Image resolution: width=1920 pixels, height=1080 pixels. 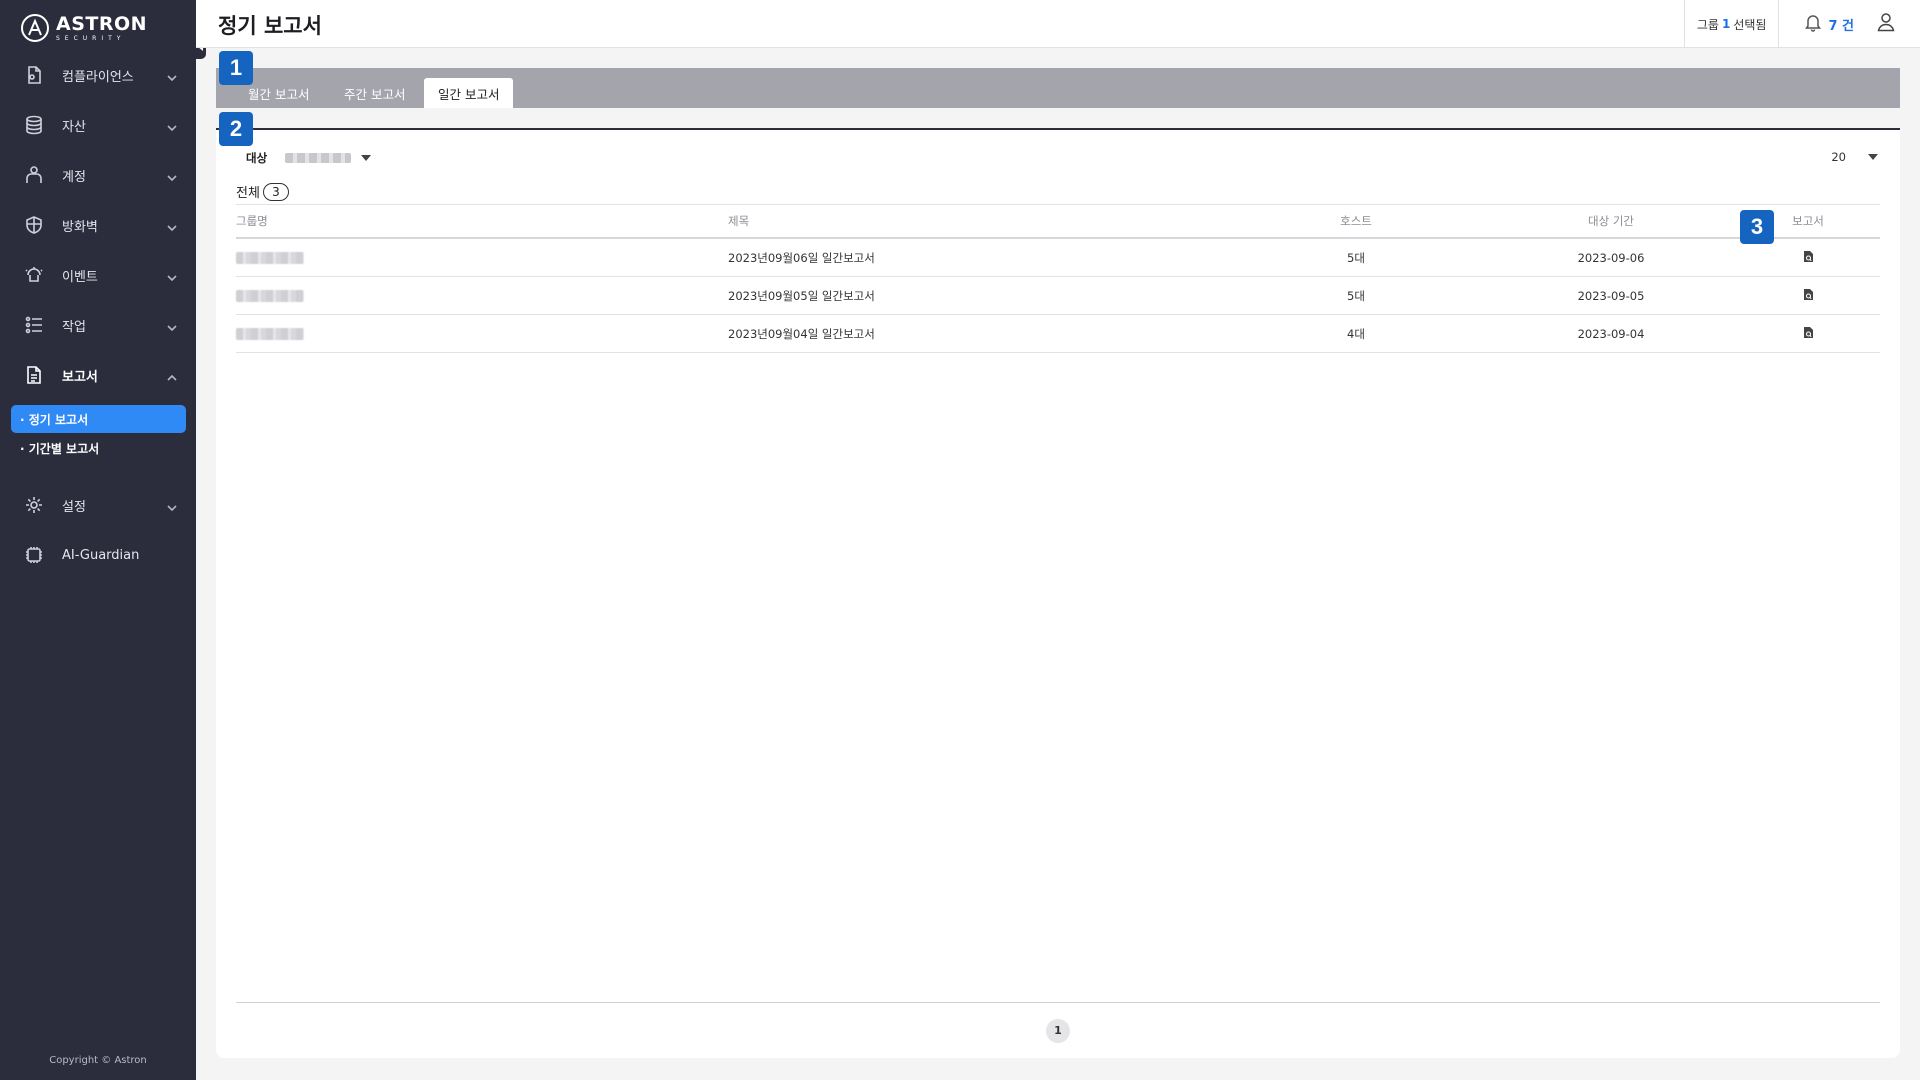 What do you see at coordinates (35, 28) in the screenshot?
I see `astron-logo-icon` at bounding box center [35, 28].